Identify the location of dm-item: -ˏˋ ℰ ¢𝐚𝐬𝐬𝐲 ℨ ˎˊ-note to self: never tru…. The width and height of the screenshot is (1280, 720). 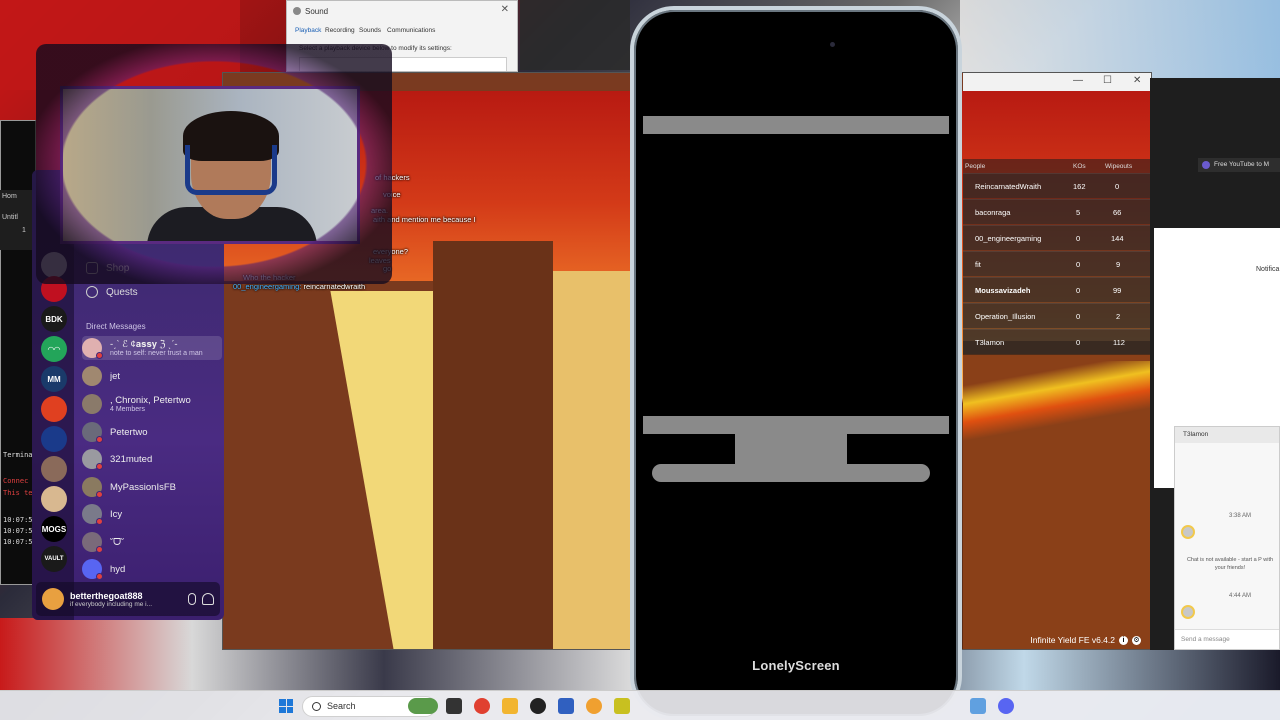
(152, 348).